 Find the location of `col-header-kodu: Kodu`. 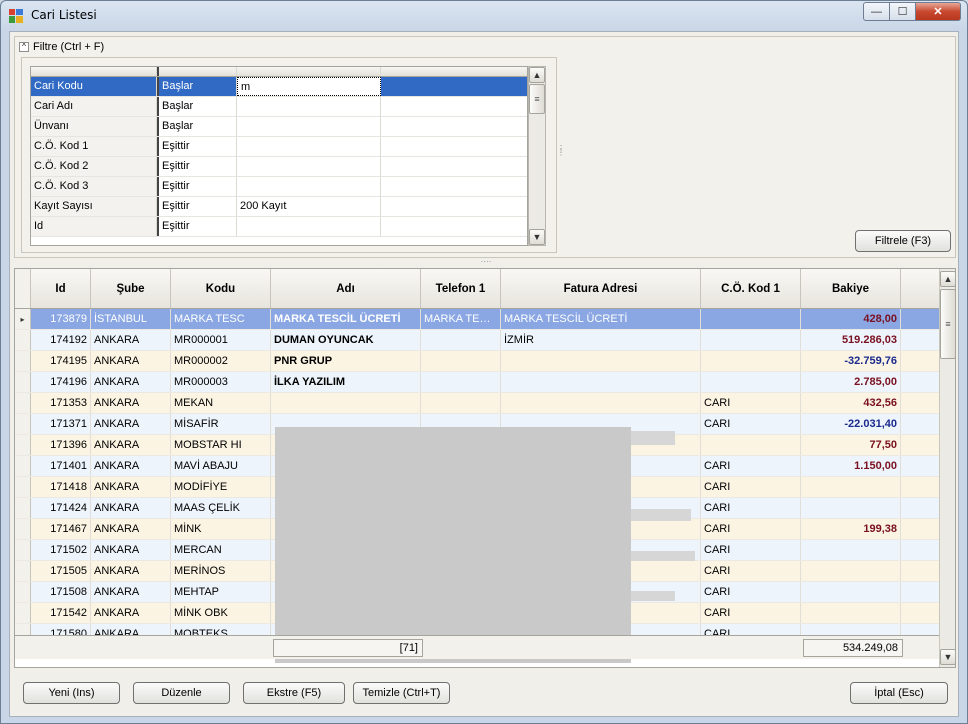

col-header-kodu: Kodu is located at coordinates (221, 288).